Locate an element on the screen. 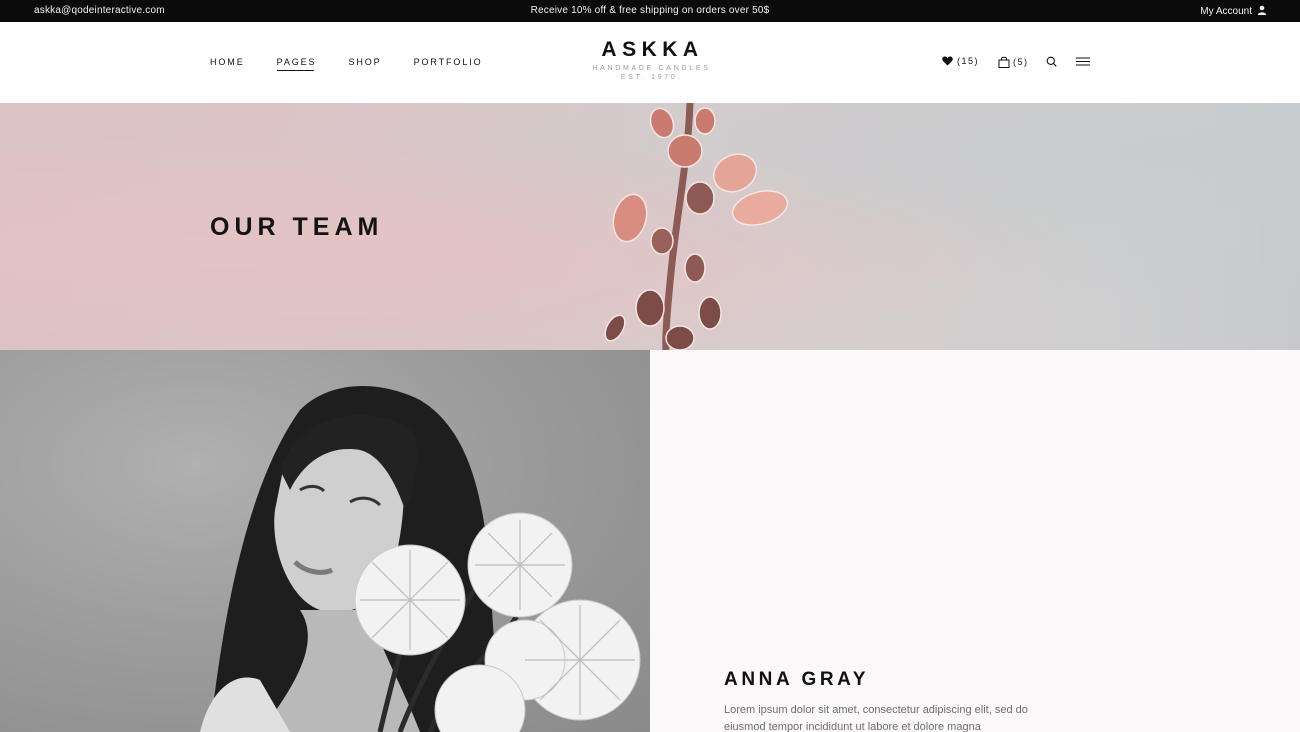  cart-button: (5) is located at coordinates (1013, 62).